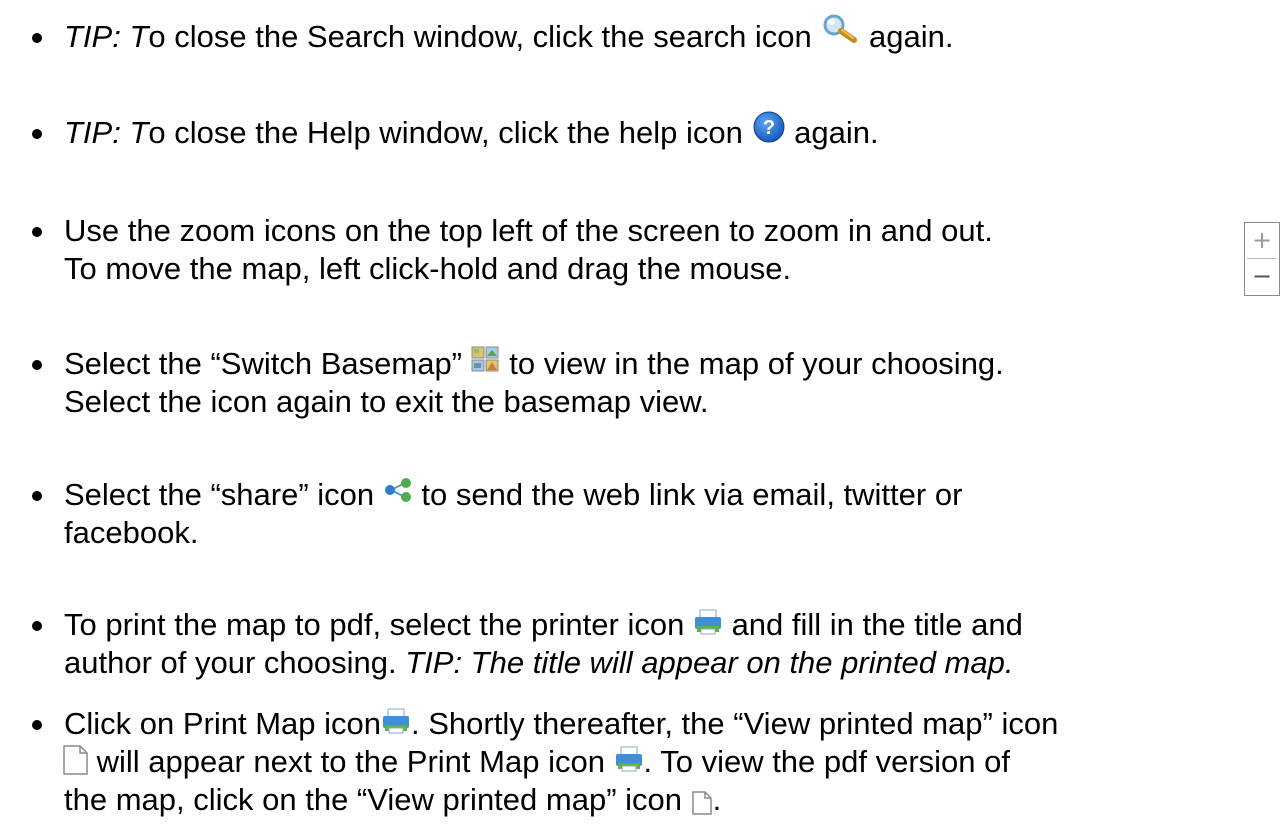 This screenshot has height=824, width=1286. Describe the element at coordinates (1262, 276) in the screenshot. I see `zoom-out-icon: −` at that location.